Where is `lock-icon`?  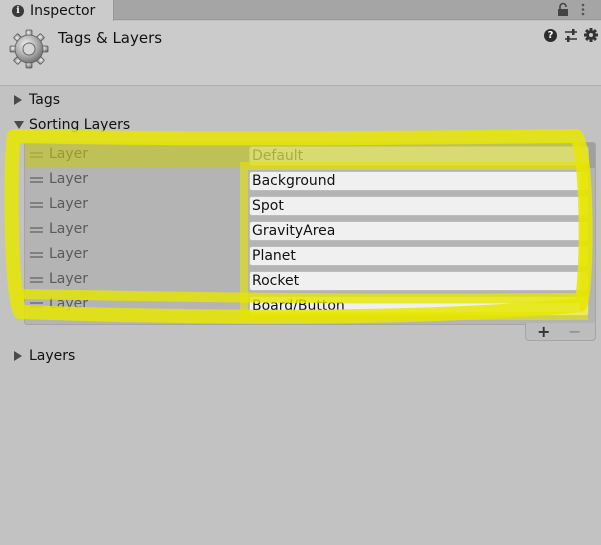
lock-icon is located at coordinates (563, 9).